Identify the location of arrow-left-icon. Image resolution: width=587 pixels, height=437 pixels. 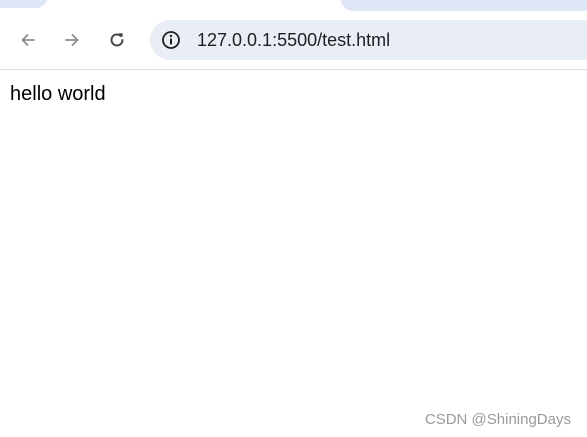
(28, 40).